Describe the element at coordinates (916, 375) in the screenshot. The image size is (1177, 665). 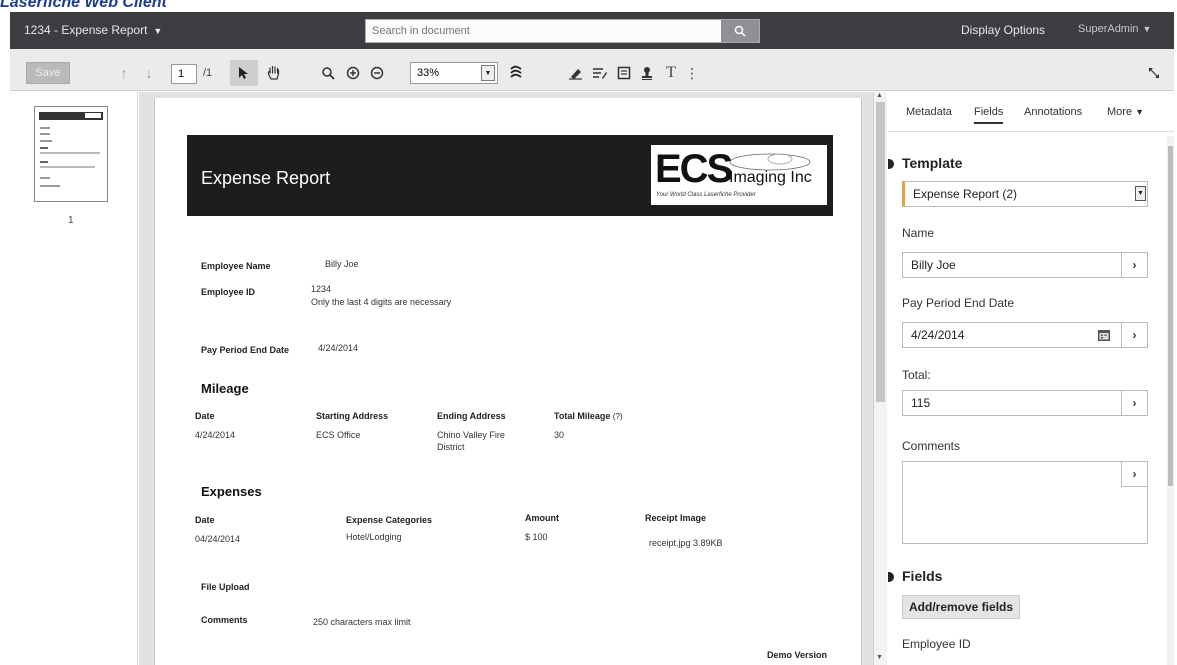
I see `total-label: Total:` at that location.